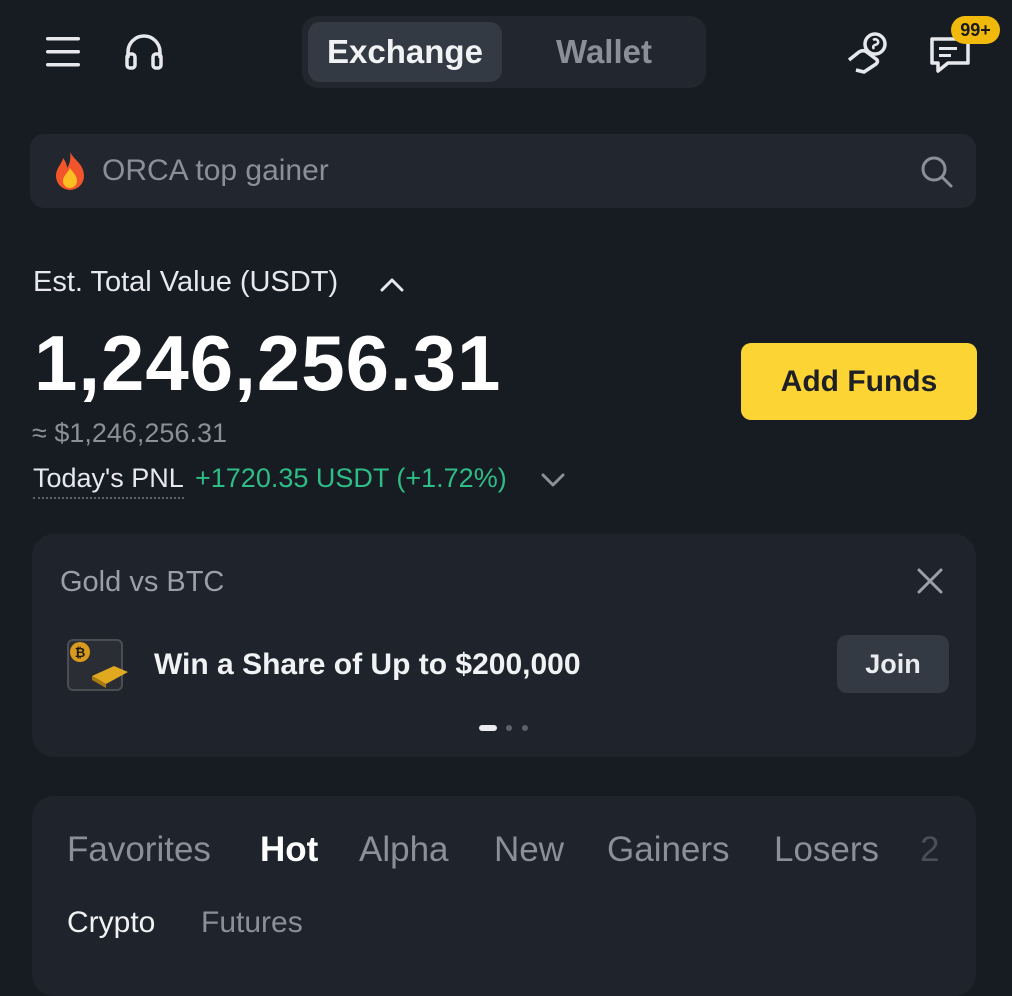  I want to click on tab-exchange: Exchange, so click(405, 52).